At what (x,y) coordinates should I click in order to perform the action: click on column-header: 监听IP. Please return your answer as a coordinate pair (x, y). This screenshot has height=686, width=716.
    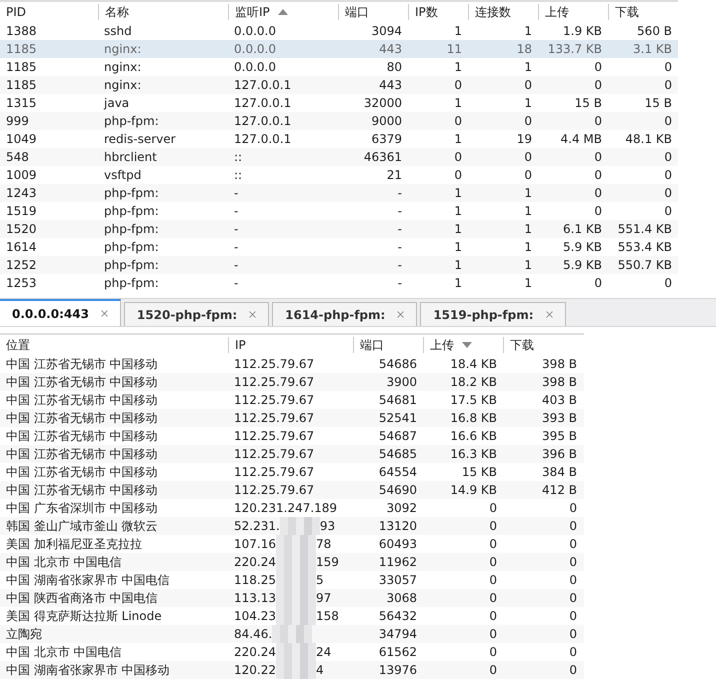
    Looking at the image, I should click on (283, 12).